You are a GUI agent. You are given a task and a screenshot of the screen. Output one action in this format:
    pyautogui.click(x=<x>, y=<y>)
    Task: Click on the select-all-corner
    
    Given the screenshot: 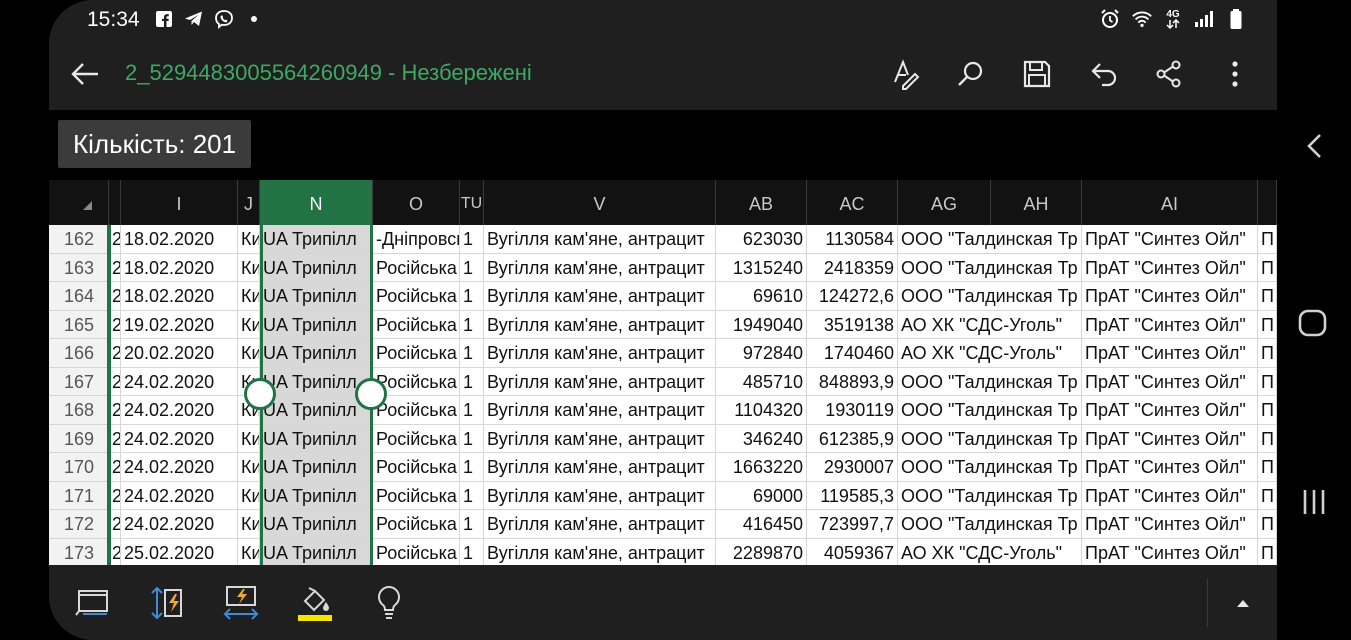 What is the action you would take?
    pyautogui.click(x=79, y=202)
    